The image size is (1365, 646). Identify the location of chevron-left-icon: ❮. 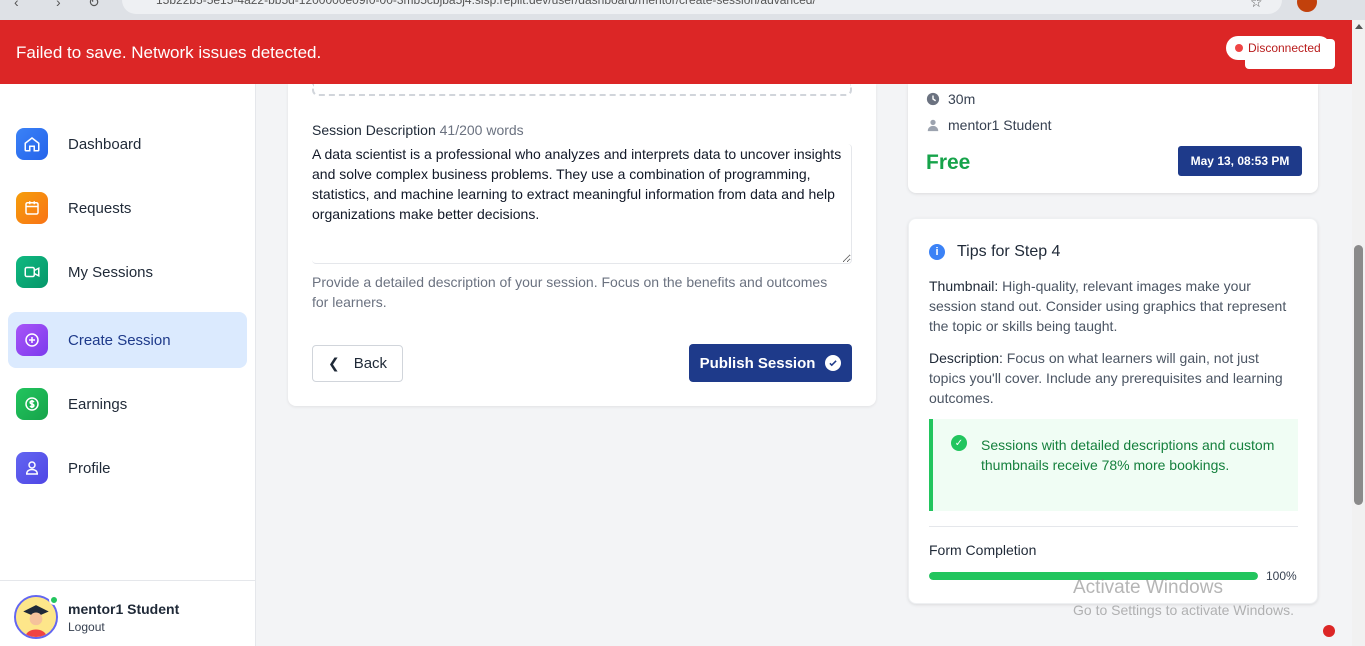
(333, 363).